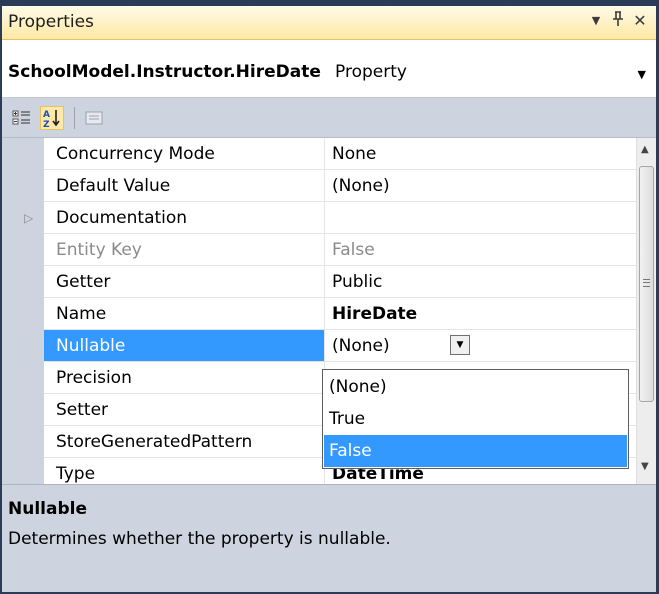 This screenshot has width=659, height=594. I want to click on description-title: Nullable, so click(47, 509).